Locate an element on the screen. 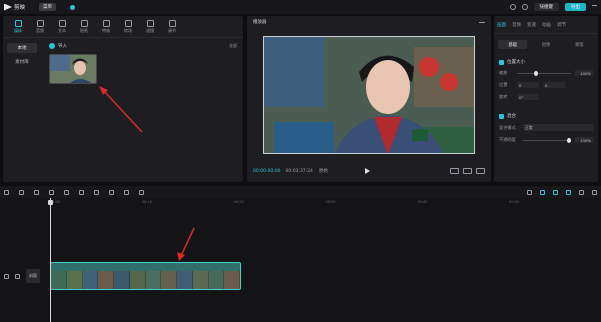 The width and height of the screenshot is (601, 322). delete-icon is located at coordinates (66, 192).